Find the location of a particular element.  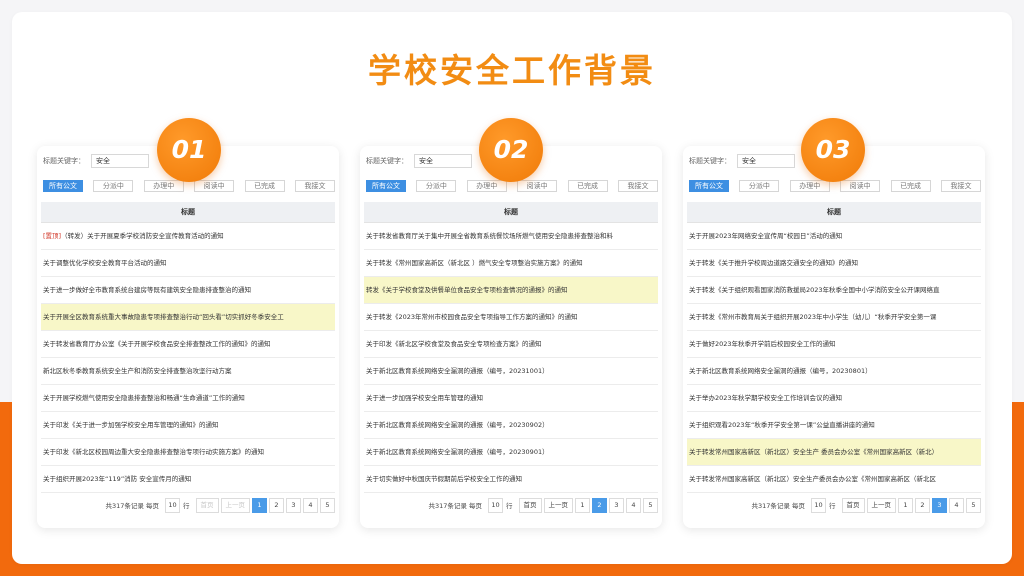

table-row: 关于开展学校燃气使用安全隐患排查整治和畅通“生命通道”工作的通知 is located at coordinates (188, 398).